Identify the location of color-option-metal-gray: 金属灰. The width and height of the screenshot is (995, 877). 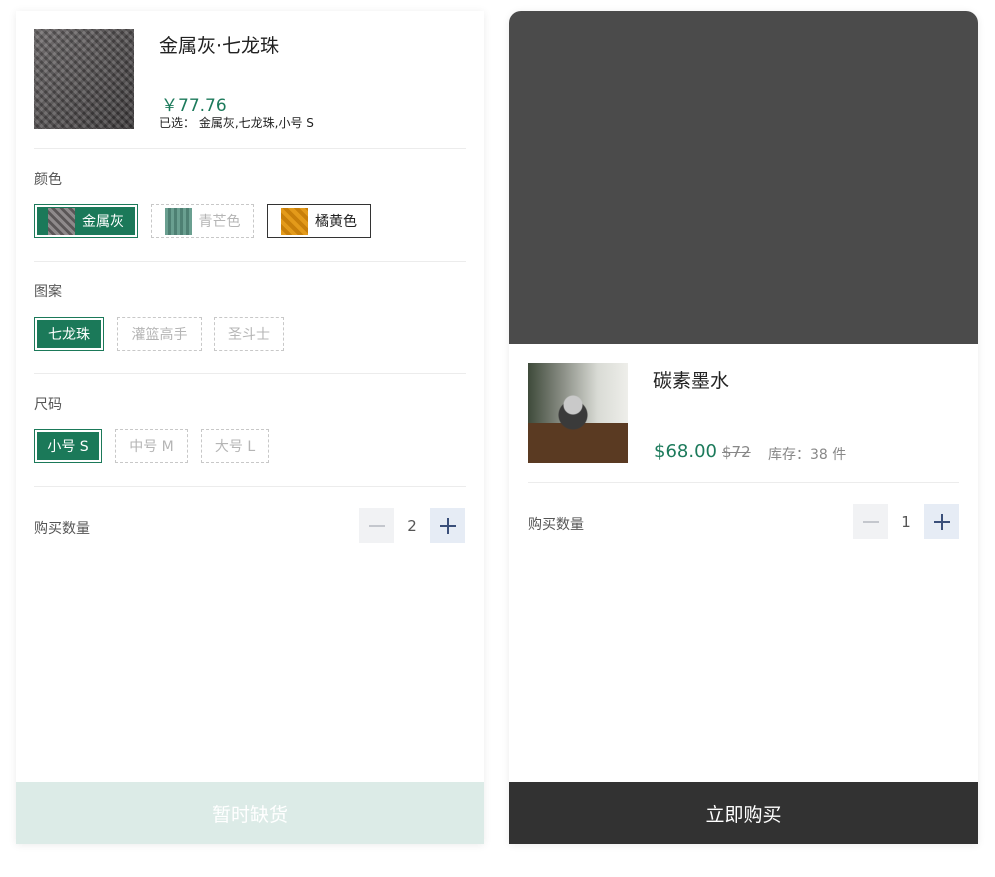
(86, 221).